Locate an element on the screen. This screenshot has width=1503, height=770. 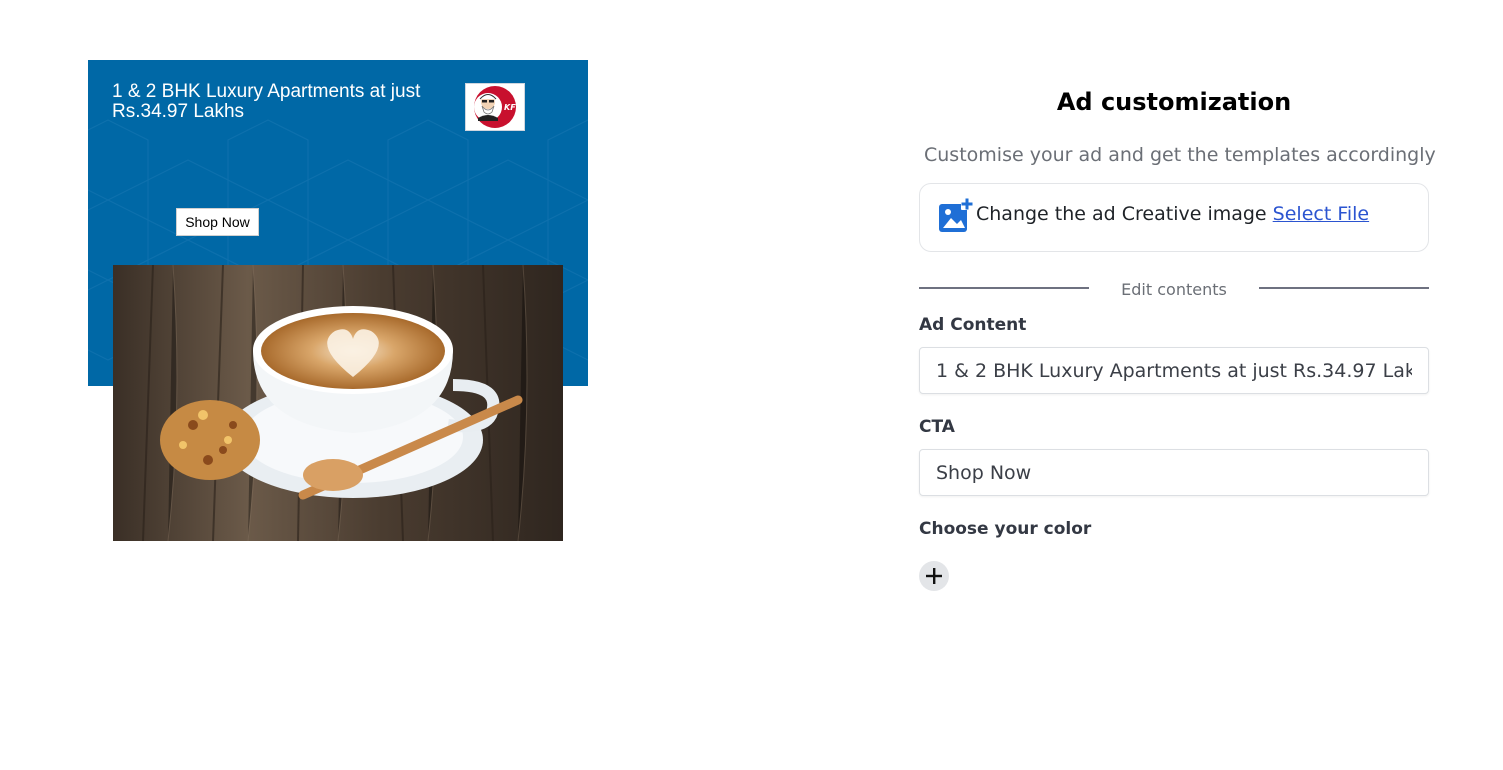
kfc-logo-icon: KF is located at coordinates (495, 107).